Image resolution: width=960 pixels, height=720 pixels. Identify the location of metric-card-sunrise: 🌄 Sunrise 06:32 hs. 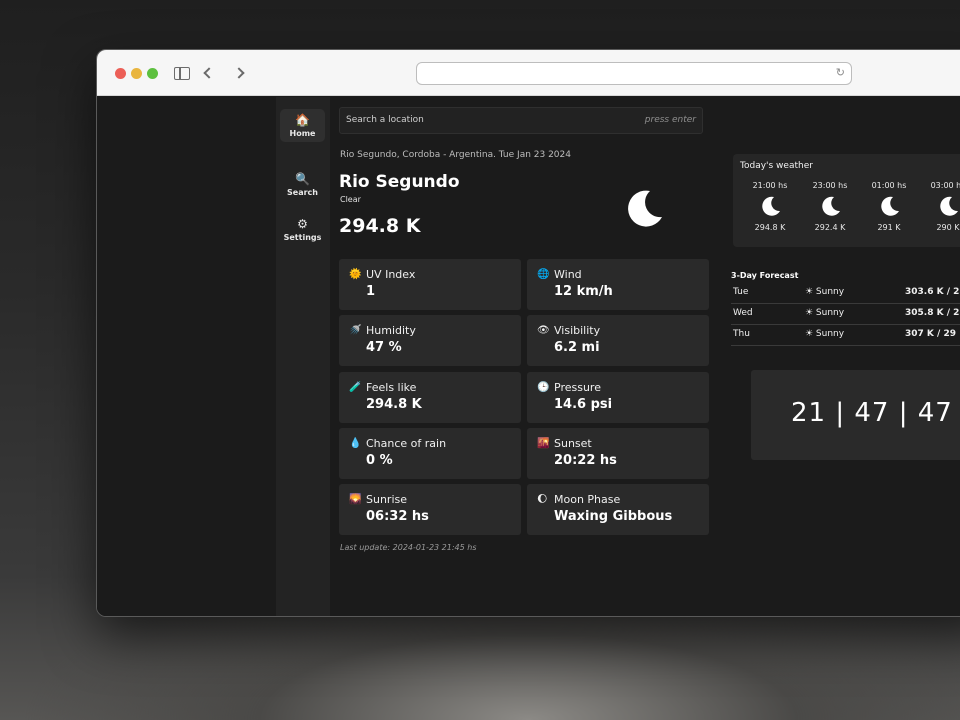
(430, 509).